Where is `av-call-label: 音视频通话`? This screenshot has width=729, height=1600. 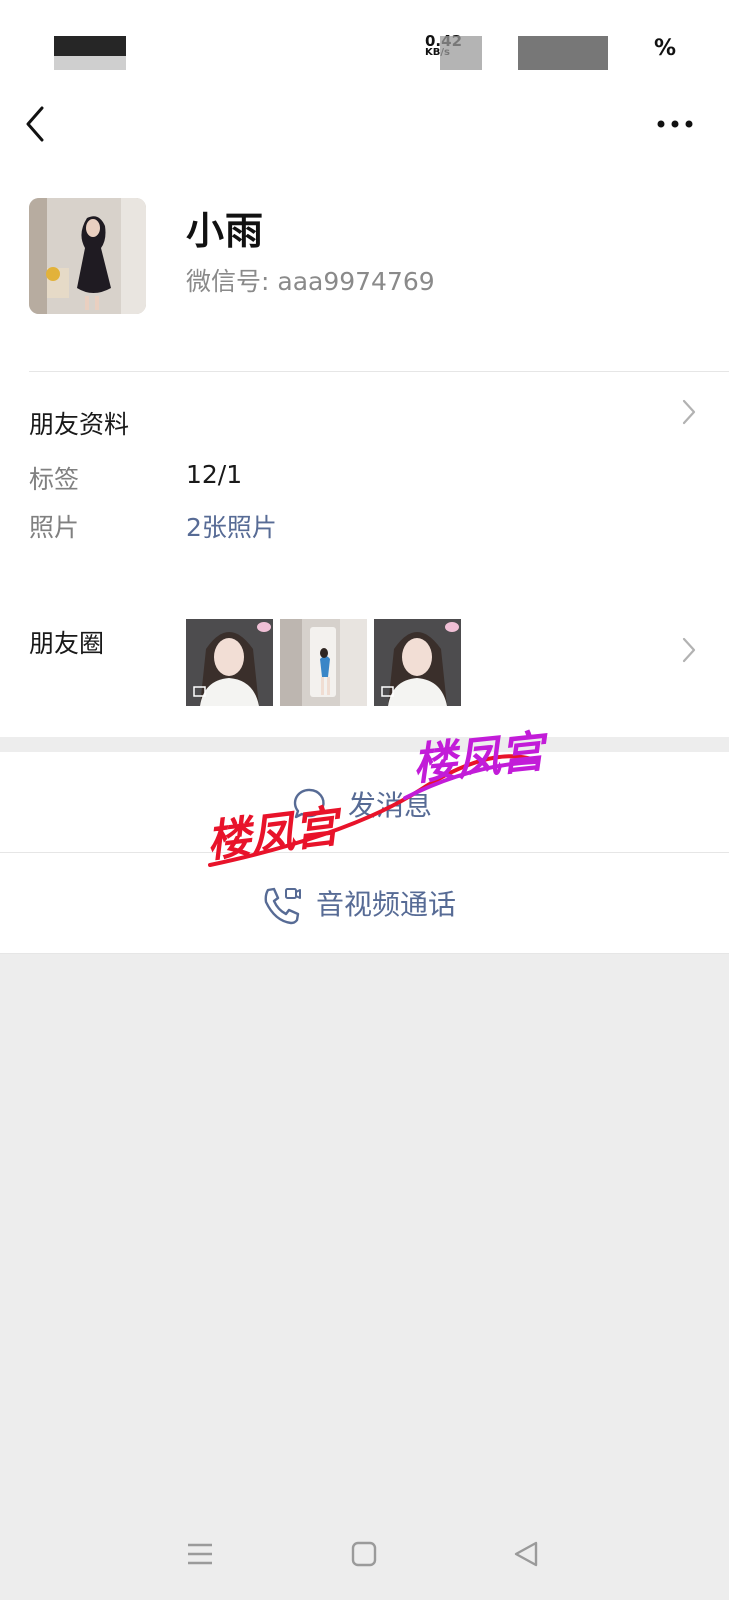
av-call-label: 音视频通话 is located at coordinates (386, 904).